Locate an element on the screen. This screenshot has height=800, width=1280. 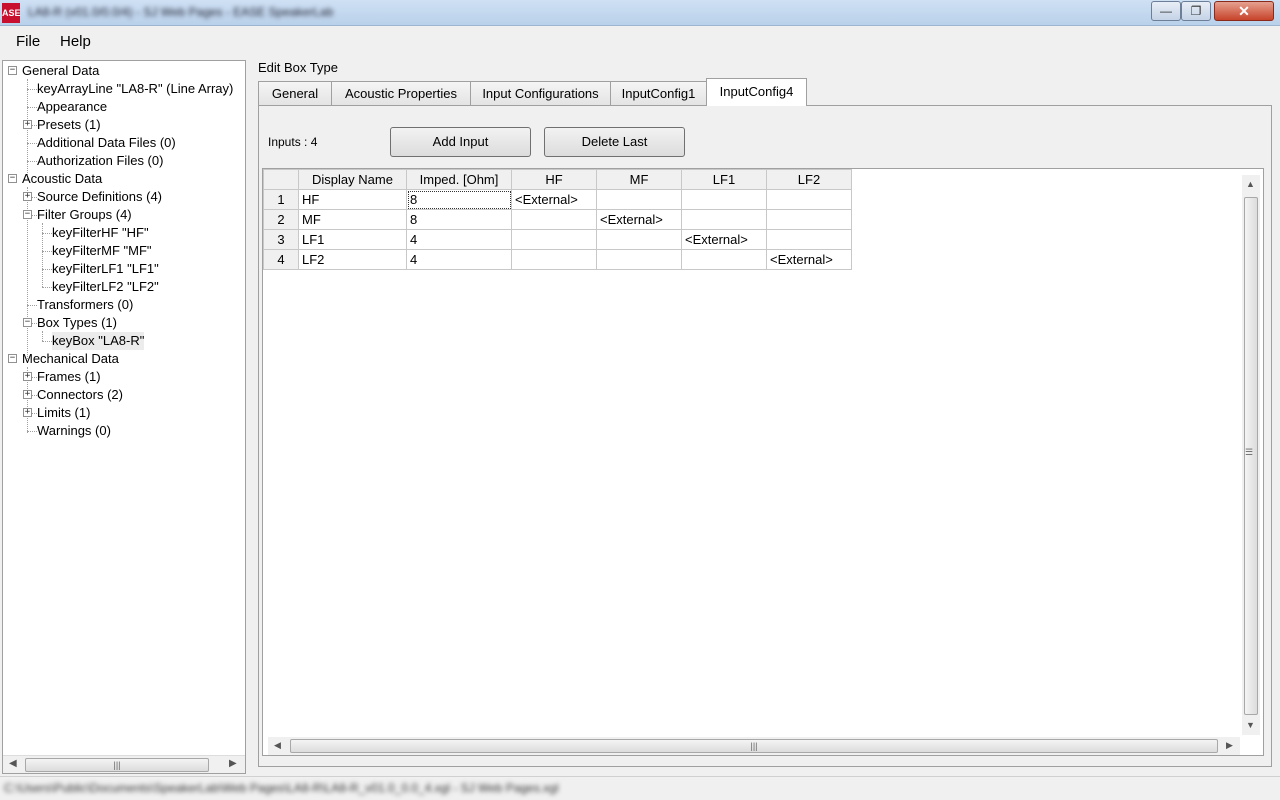
grid-vertical-scrollbar: ▲ ☰ ▼ is located at coordinates (1251, 455).